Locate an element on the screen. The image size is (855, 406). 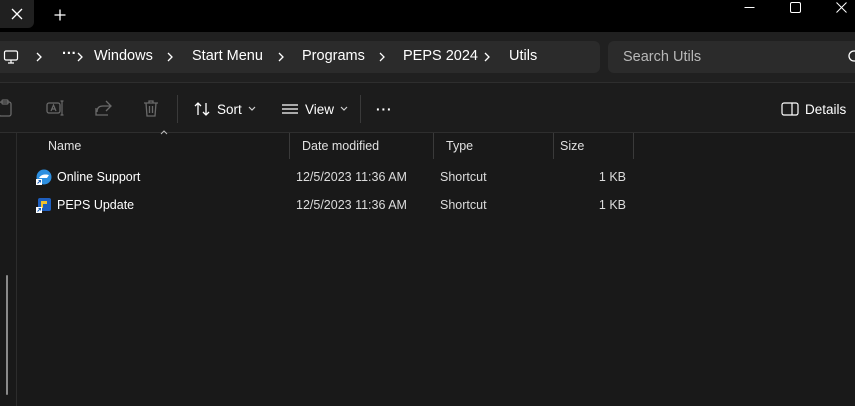
column-header-label: Size is located at coordinates (572, 146).